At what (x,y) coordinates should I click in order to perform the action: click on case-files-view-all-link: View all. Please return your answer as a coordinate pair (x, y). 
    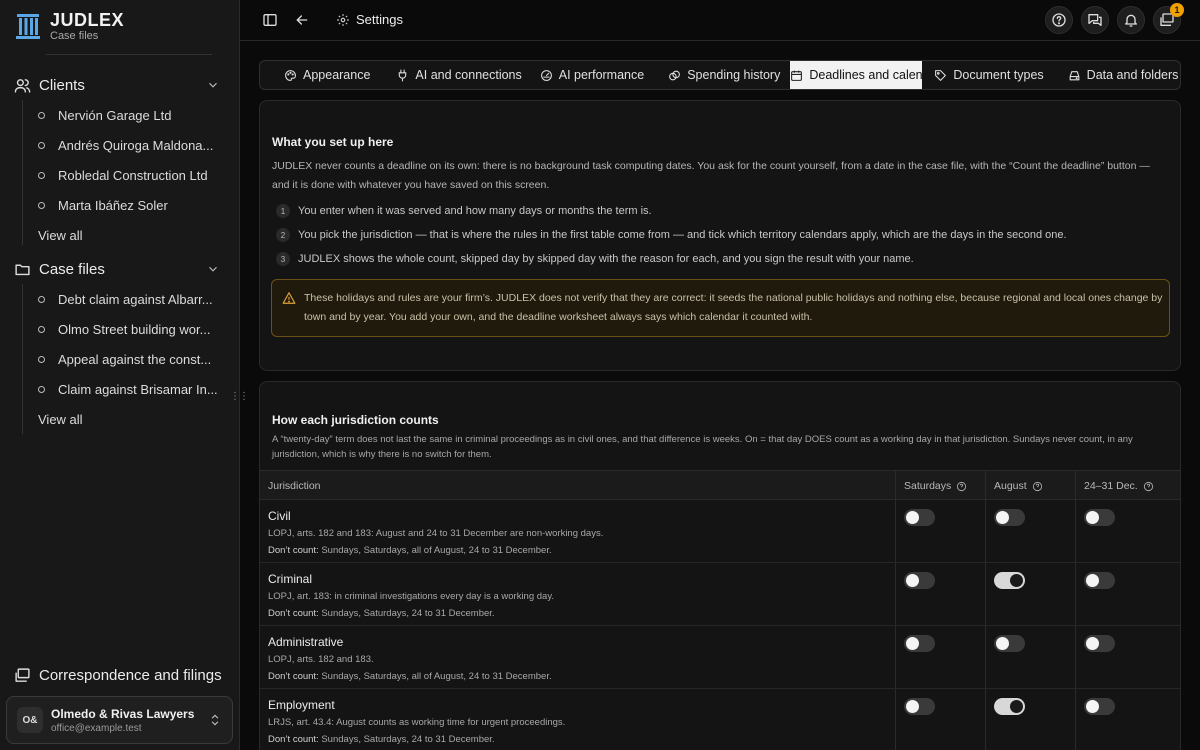
    Looking at the image, I should click on (60, 419).